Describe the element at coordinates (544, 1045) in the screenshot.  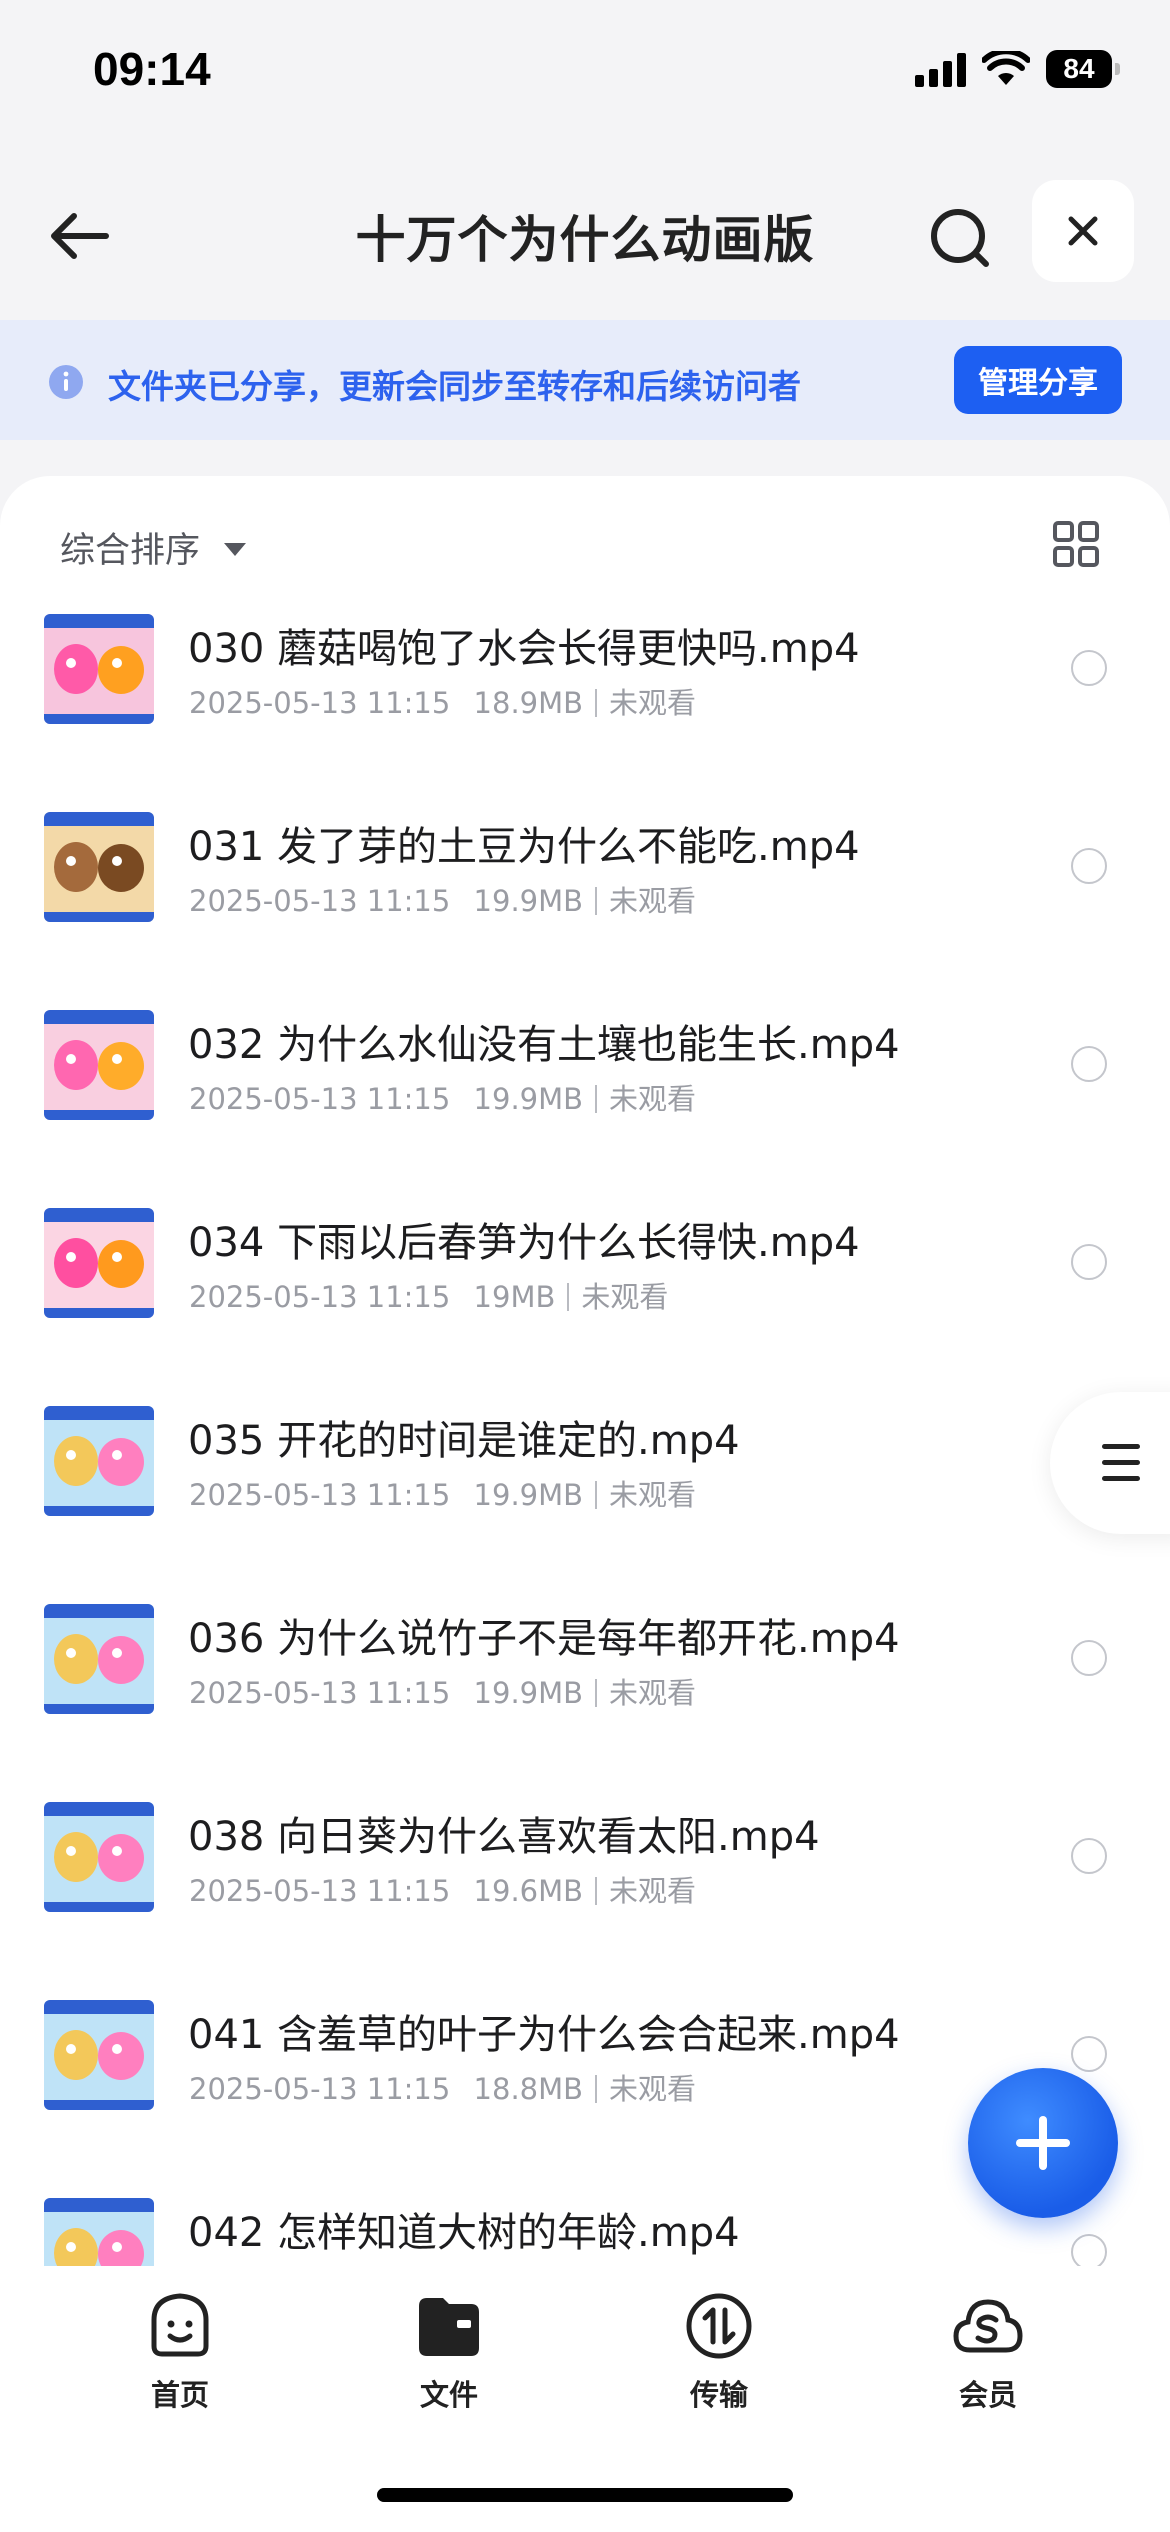
I see `file-name: 032 为什么水仙没有土壤也能生长.mp4` at that location.